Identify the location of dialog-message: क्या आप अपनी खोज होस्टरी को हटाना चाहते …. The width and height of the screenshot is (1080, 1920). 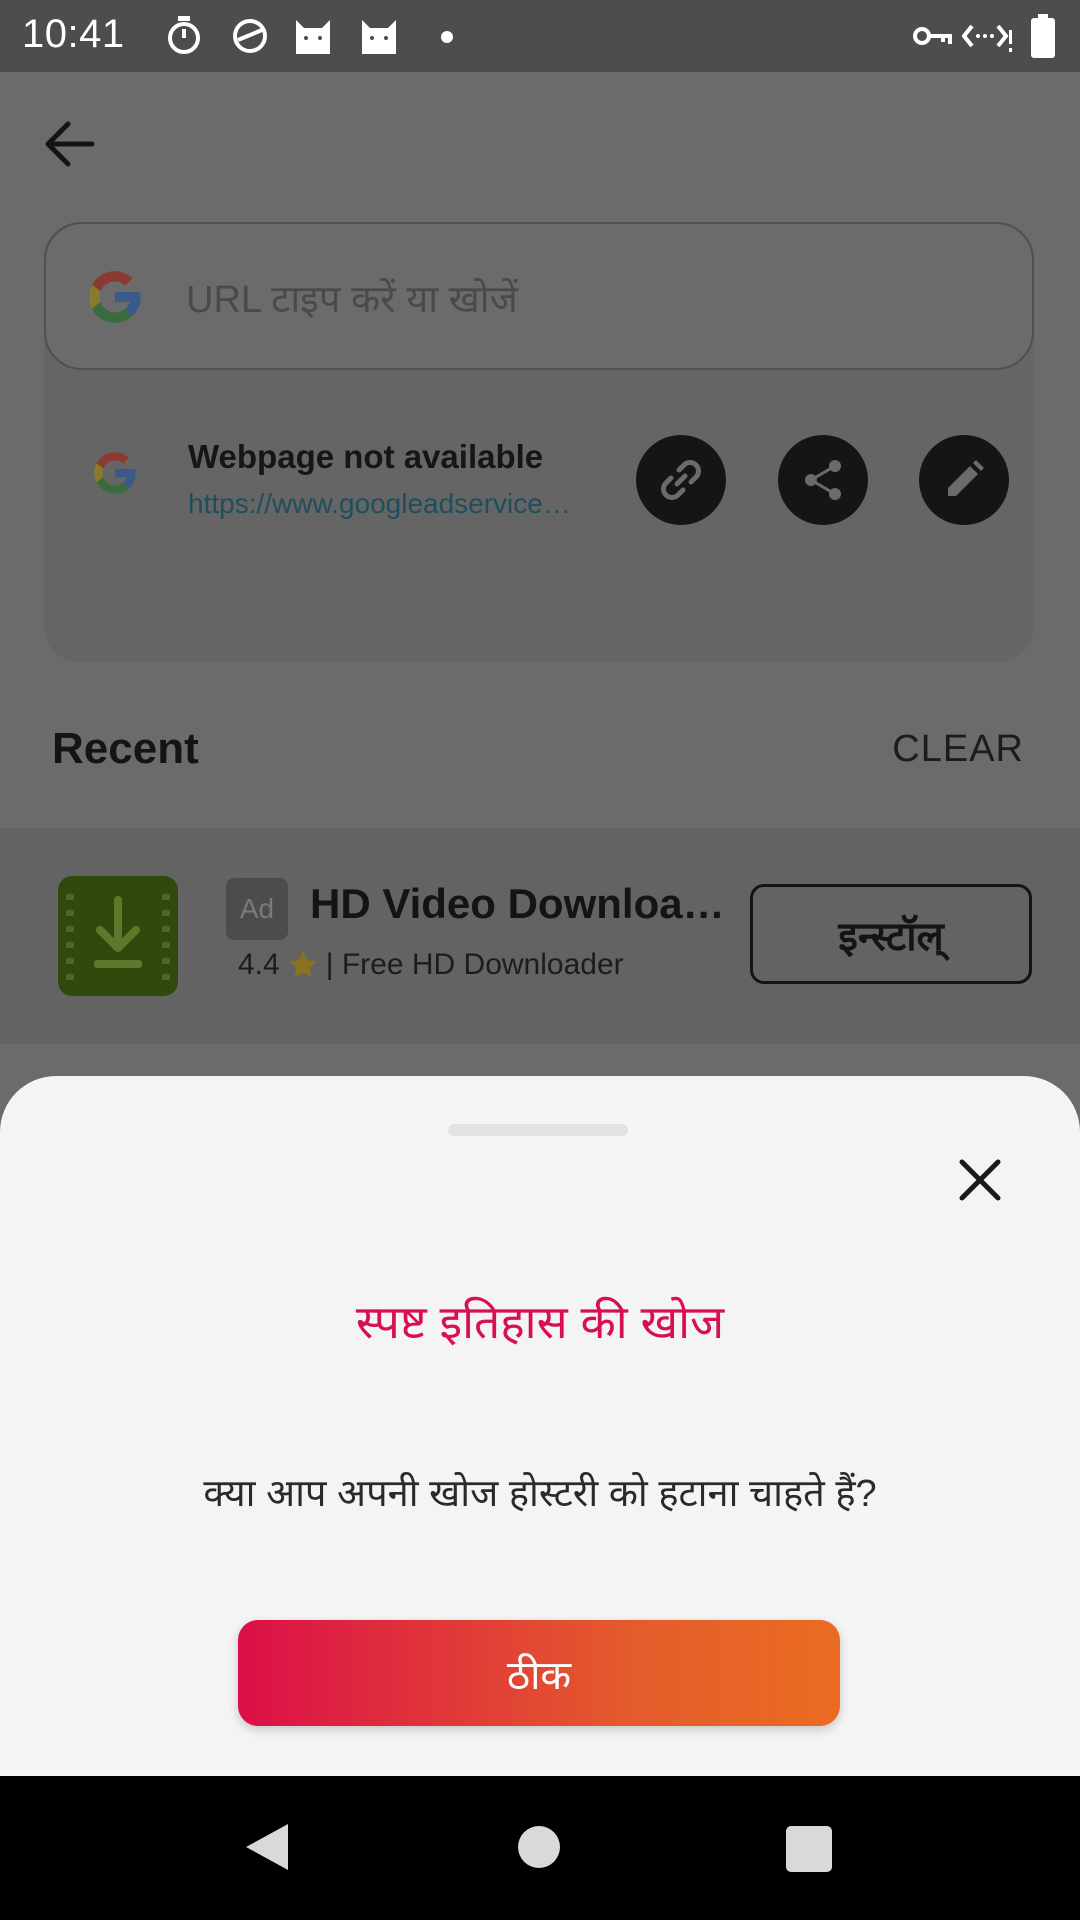
(540, 1494).